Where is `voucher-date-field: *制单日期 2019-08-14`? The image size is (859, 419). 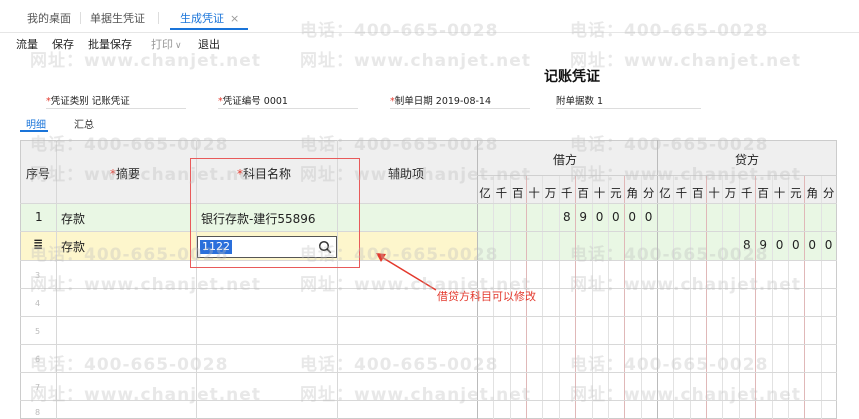 voucher-date-field: *制单日期 2019-08-14 is located at coordinates (440, 100).